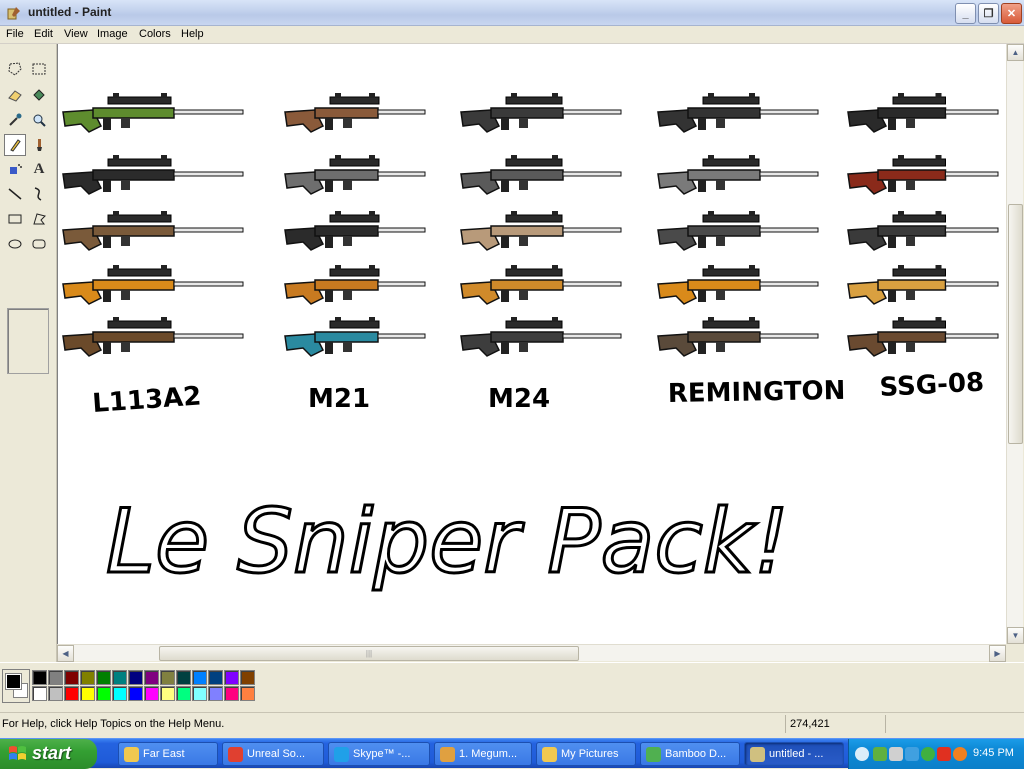  I want to click on vertical-scrollbar: ▲ ▼, so click(1015, 344).